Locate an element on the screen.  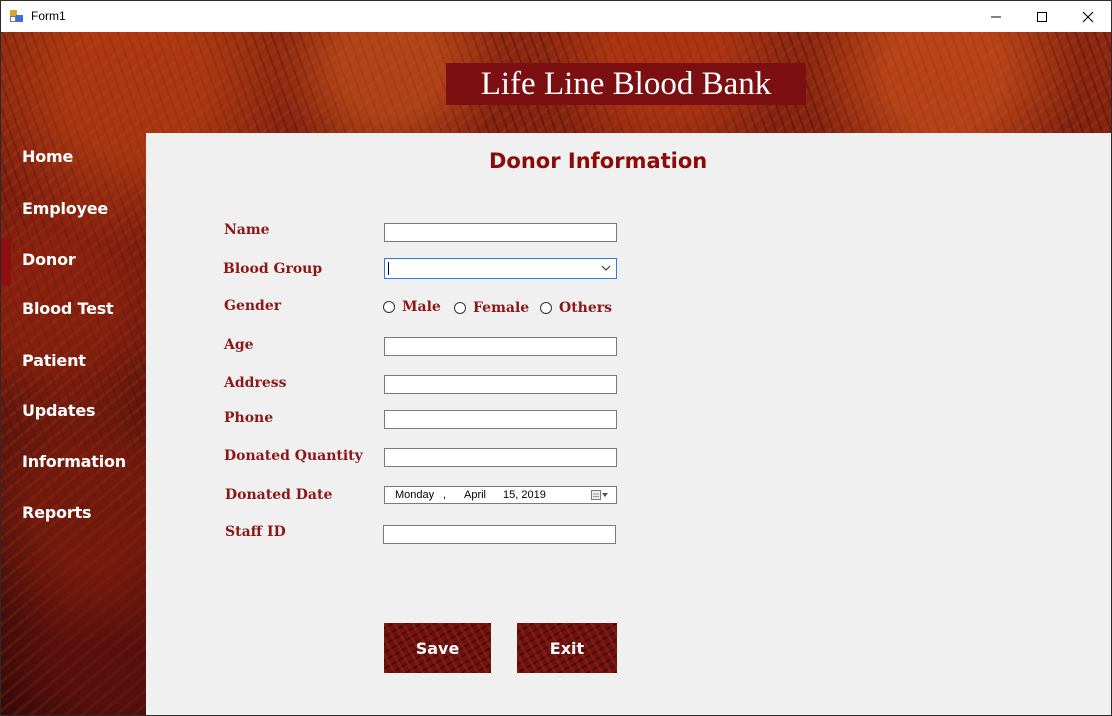
exit-button: Exit is located at coordinates (567, 648).